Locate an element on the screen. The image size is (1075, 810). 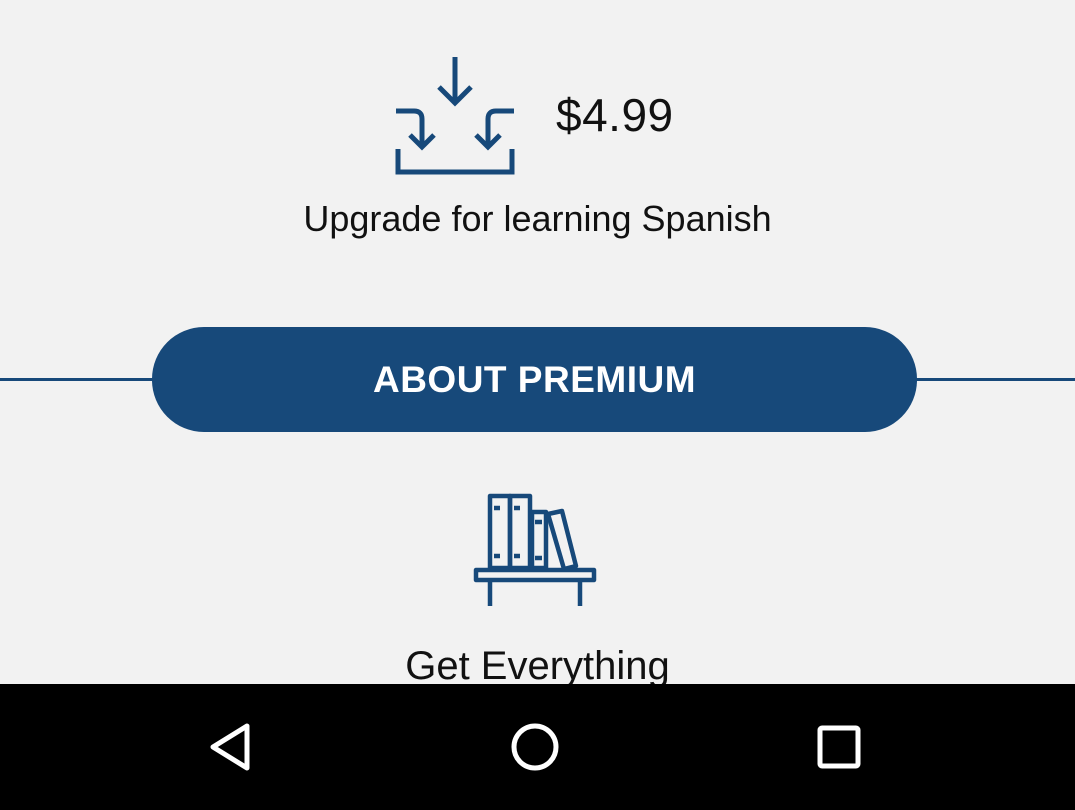
home-button is located at coordinates (535, 747).